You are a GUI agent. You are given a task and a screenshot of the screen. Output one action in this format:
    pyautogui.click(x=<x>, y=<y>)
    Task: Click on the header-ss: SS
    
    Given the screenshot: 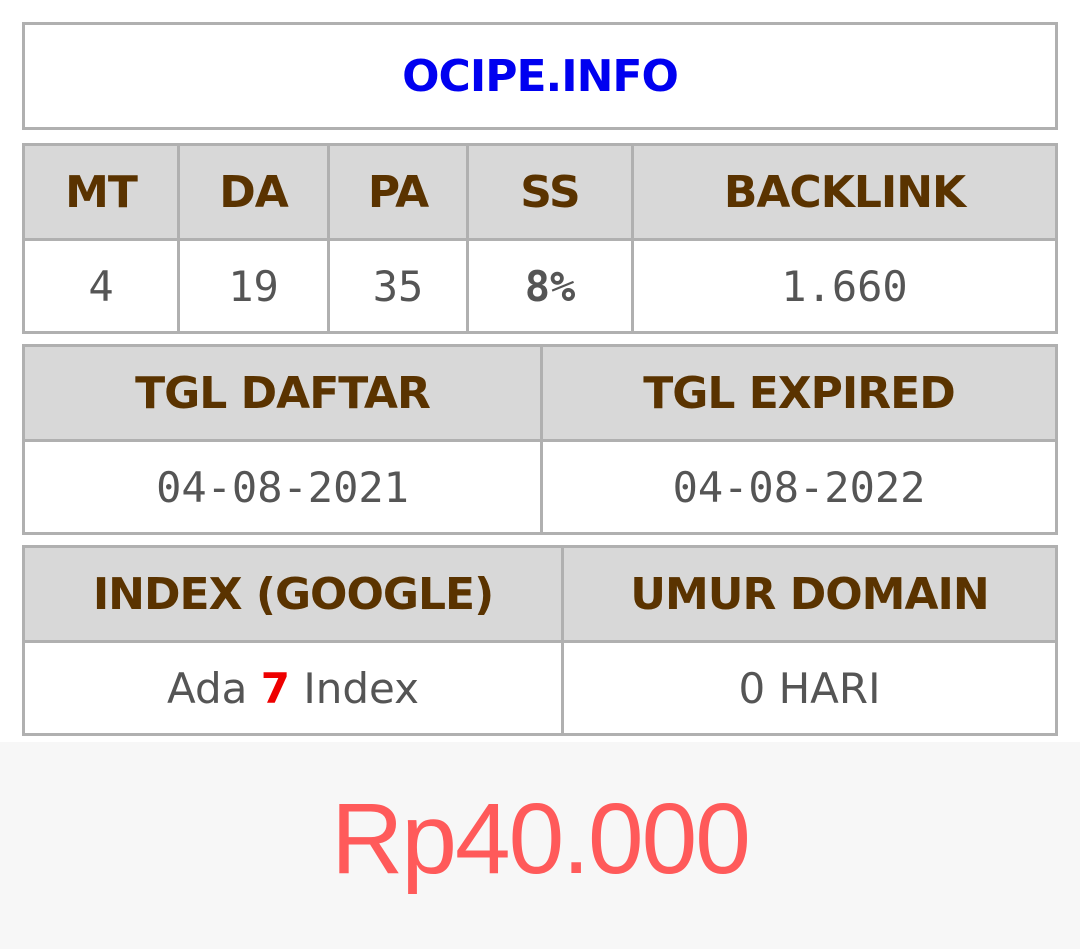 What is the action you would take?
    pyautogui.click(x=550, y=192)
    